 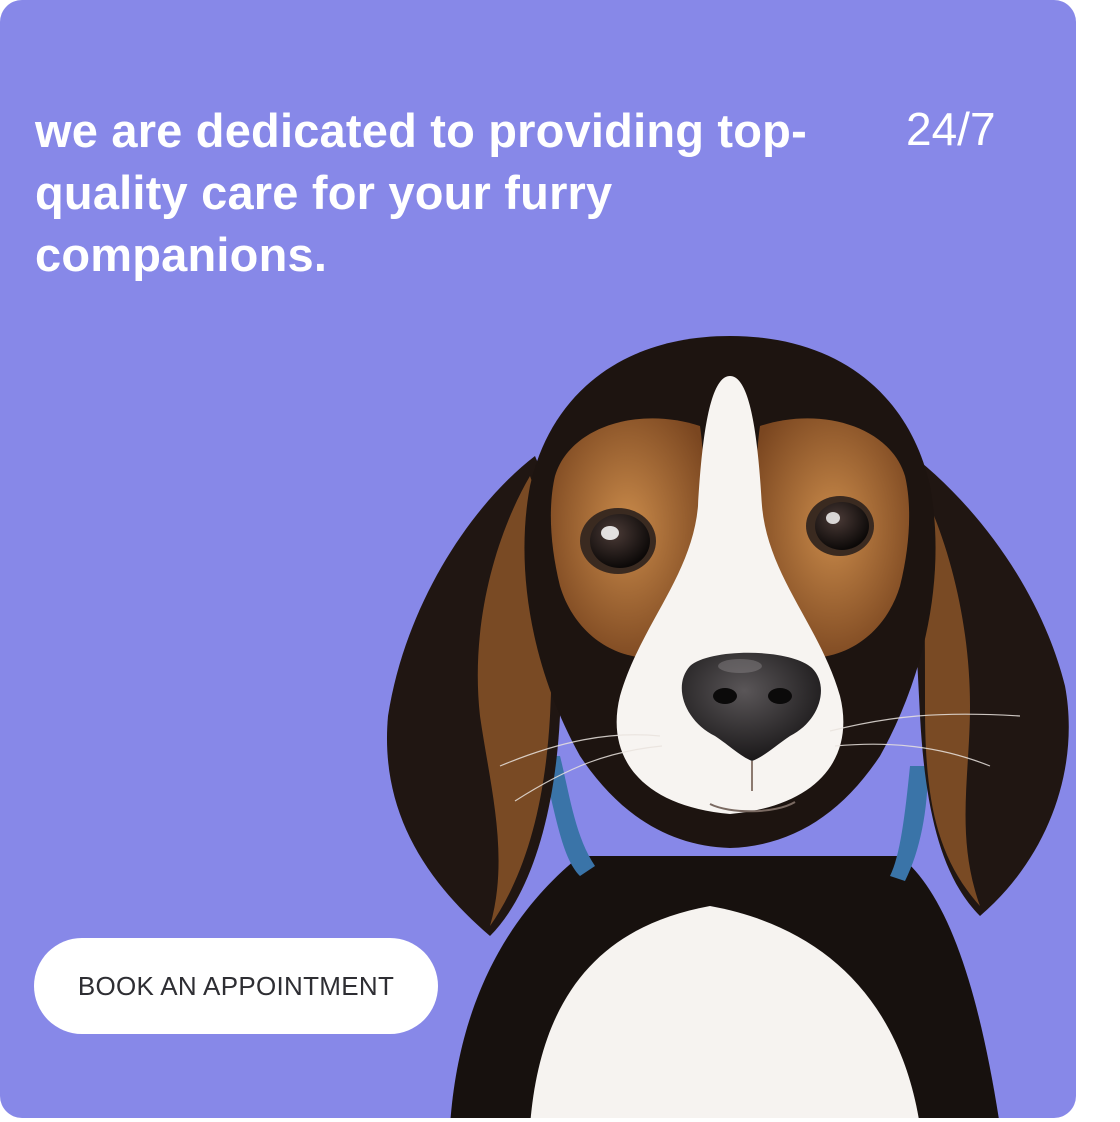 I want to click on availability-badge: 24/7, so click(x=951, y=129).